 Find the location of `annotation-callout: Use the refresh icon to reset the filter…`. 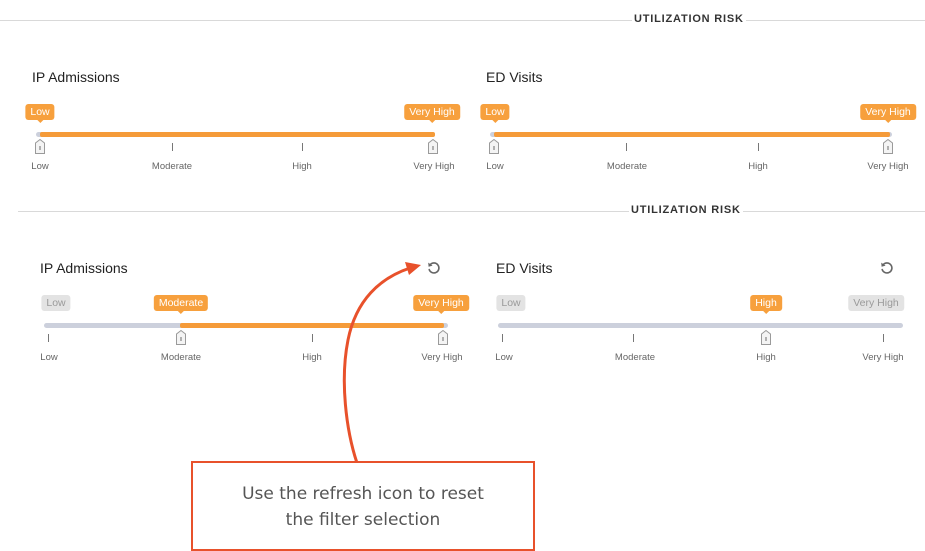

annotation-callout: Use the refresh icon to reset the filter… is located at coordinates (363, 506).